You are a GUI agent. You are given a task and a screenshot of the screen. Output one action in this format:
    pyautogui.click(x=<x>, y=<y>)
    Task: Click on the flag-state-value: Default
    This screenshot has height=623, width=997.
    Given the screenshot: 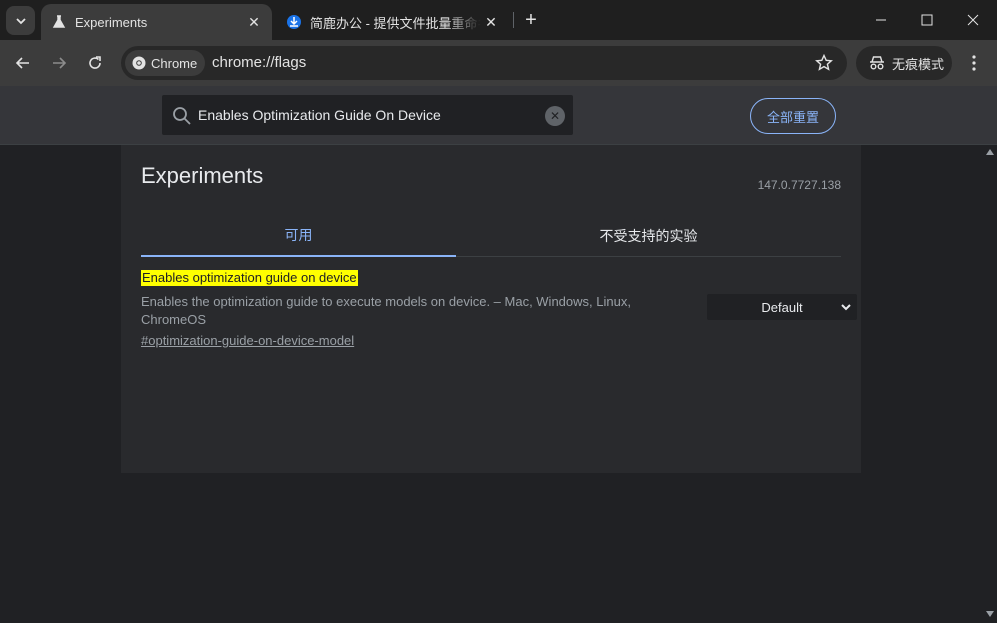 What is the action you would take?
    pyautogui.click(x=782, y=307)
    